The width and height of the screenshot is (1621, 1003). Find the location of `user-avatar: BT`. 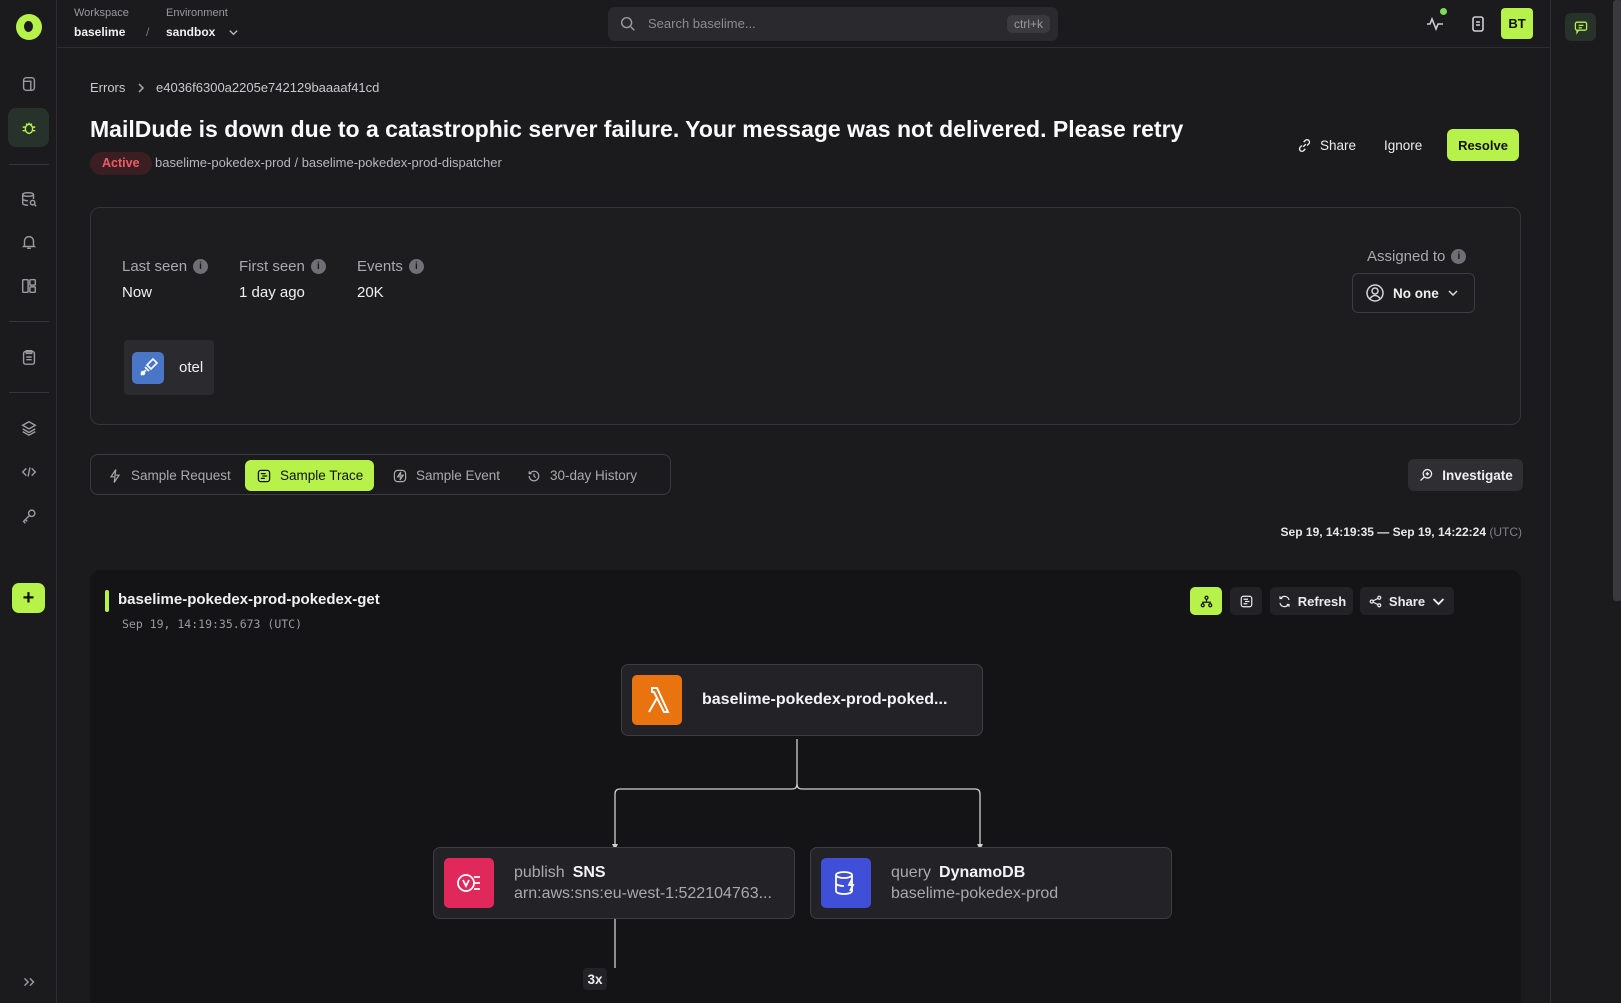

user-avatar: BT is located at coordinates (1517, 23).